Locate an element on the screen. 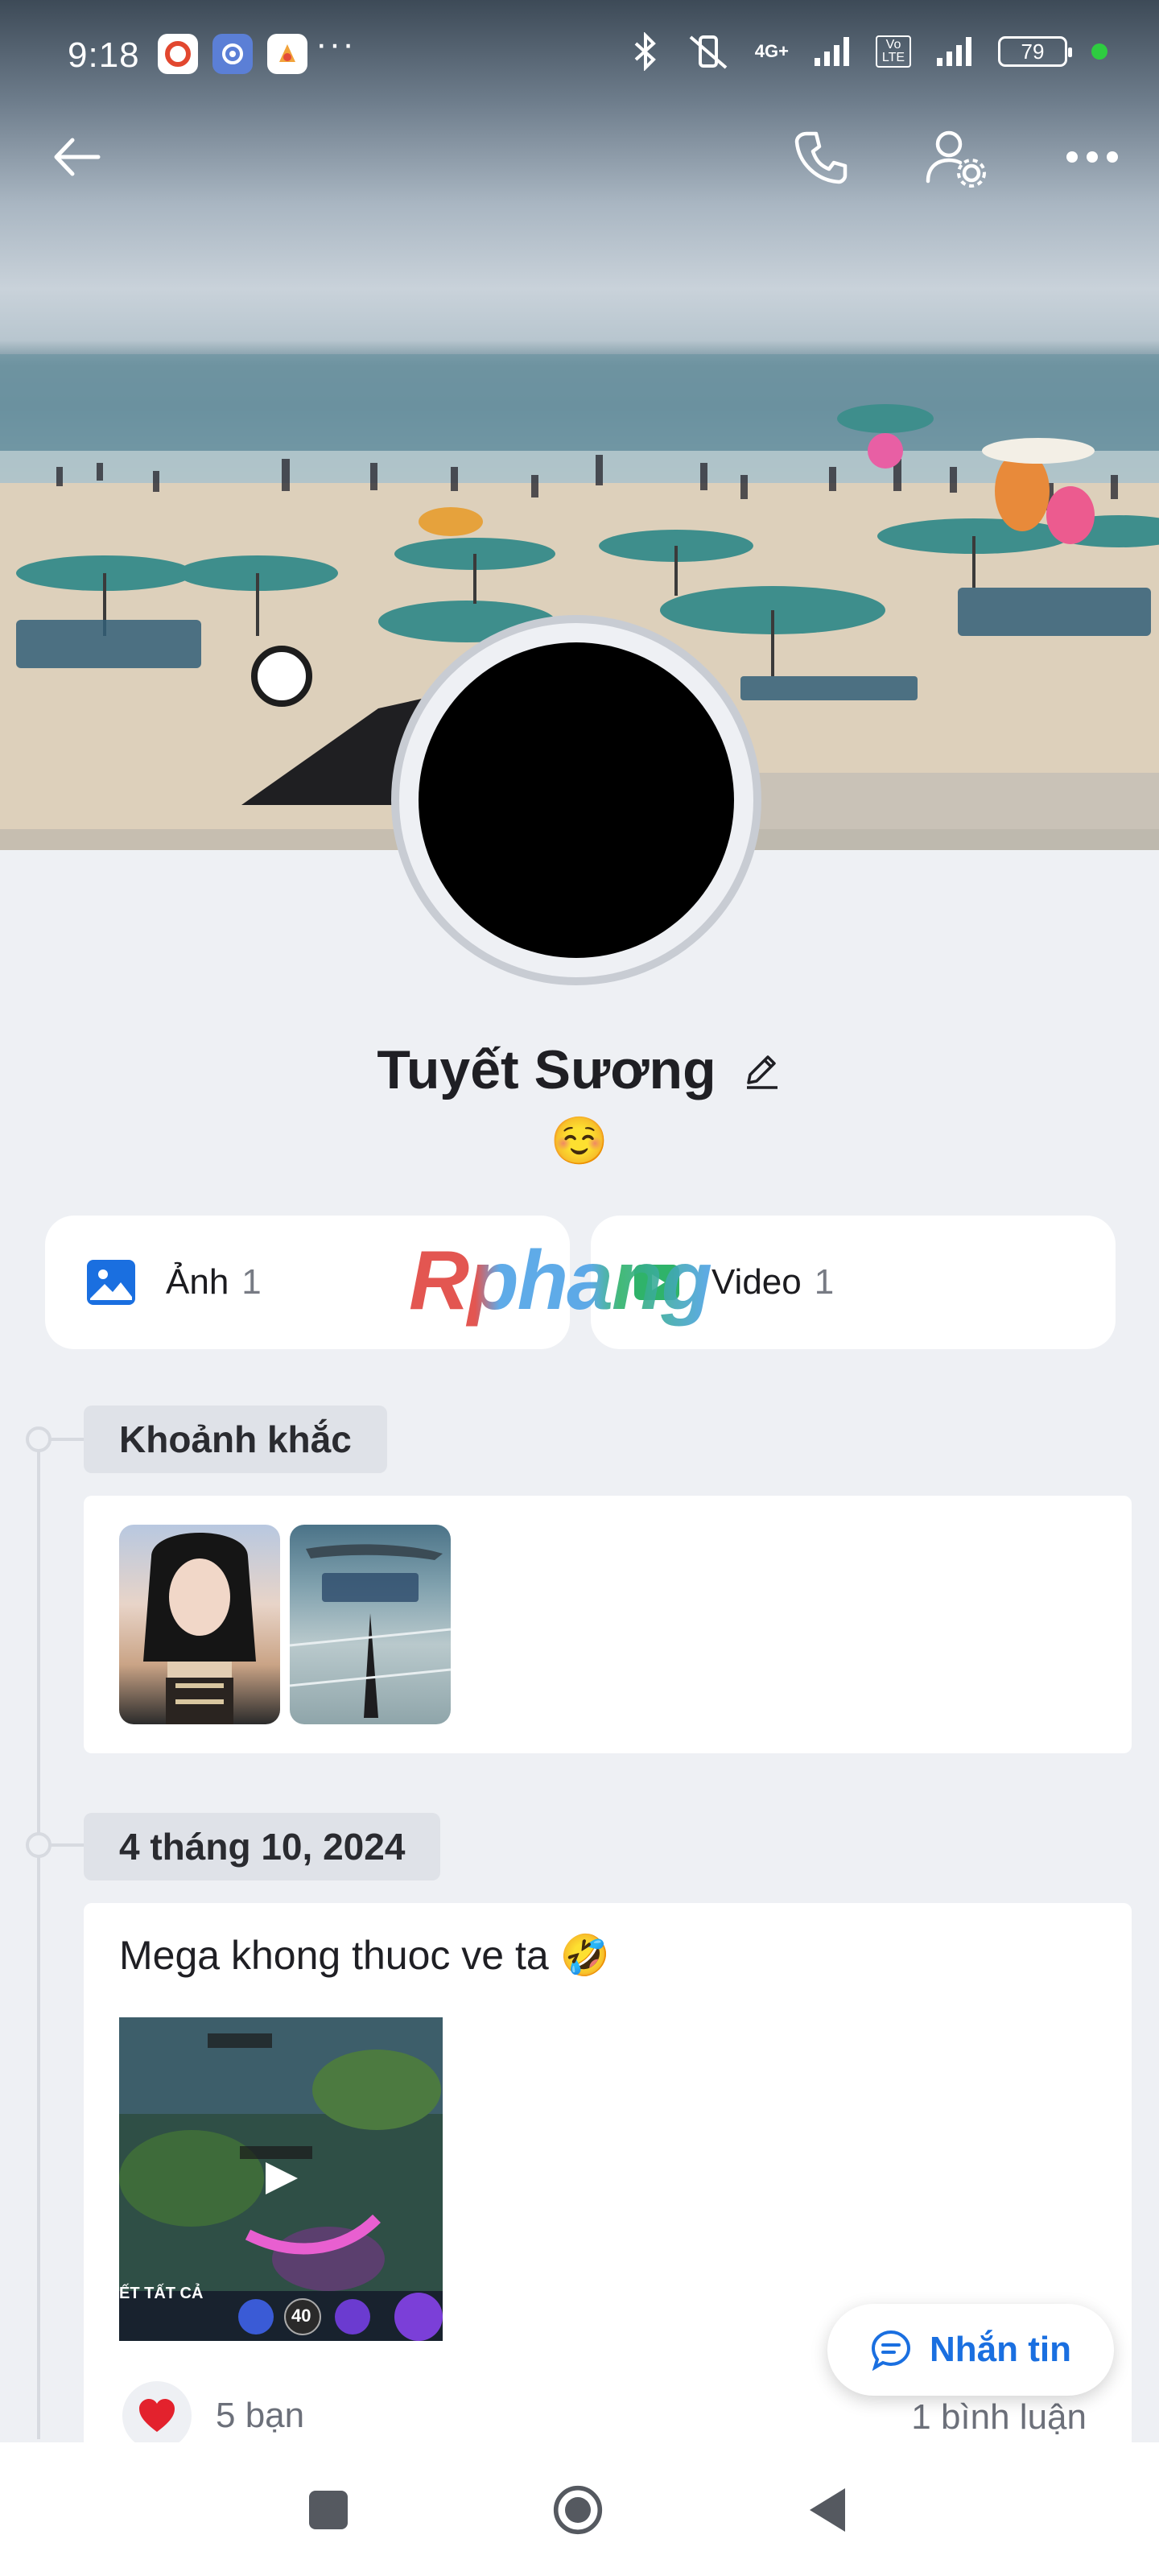  post-video-thumbnail: ẾT TẤT CẢ 40 is located at coordinates (281, 2179).